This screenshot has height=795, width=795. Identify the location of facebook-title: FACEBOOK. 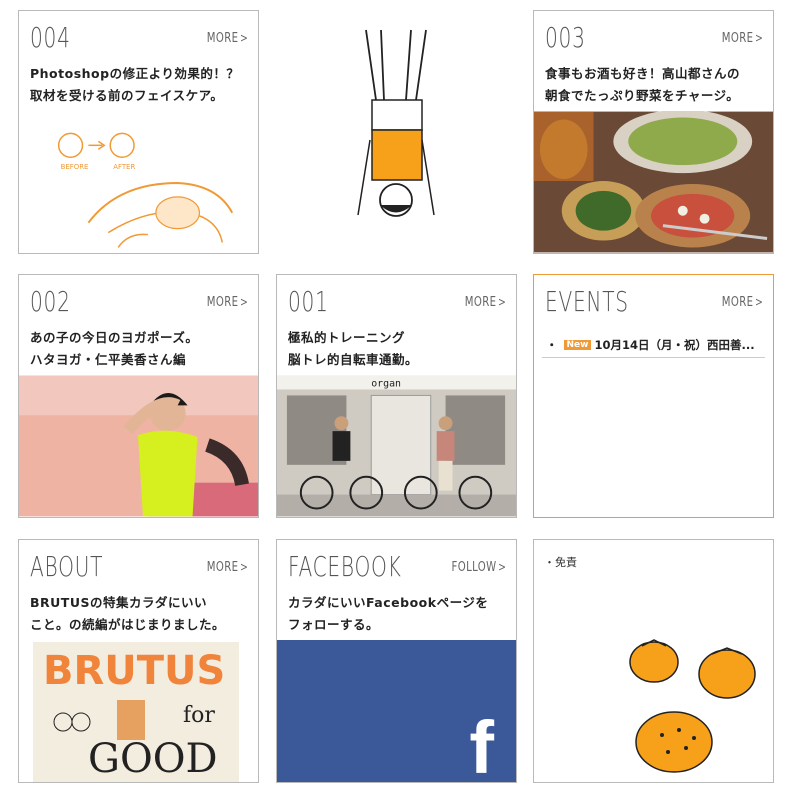
(345, 566).